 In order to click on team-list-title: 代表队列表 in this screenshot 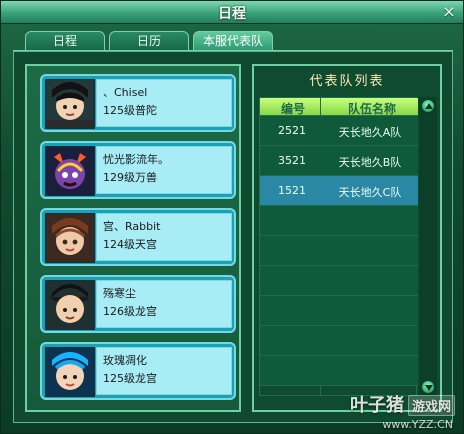, I will do `click(347, 81)`.